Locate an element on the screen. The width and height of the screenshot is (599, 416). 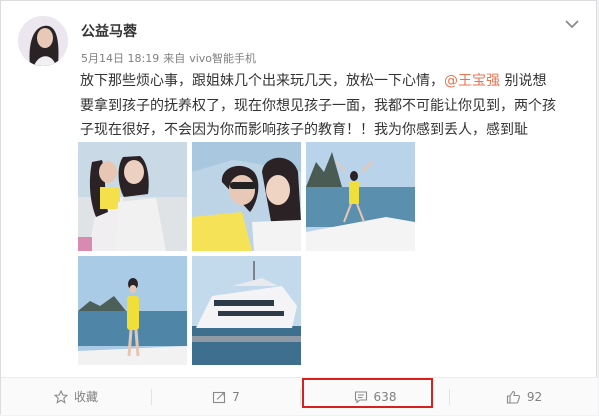
favorite-label: 收藏 is located at coordinates (85, 397).